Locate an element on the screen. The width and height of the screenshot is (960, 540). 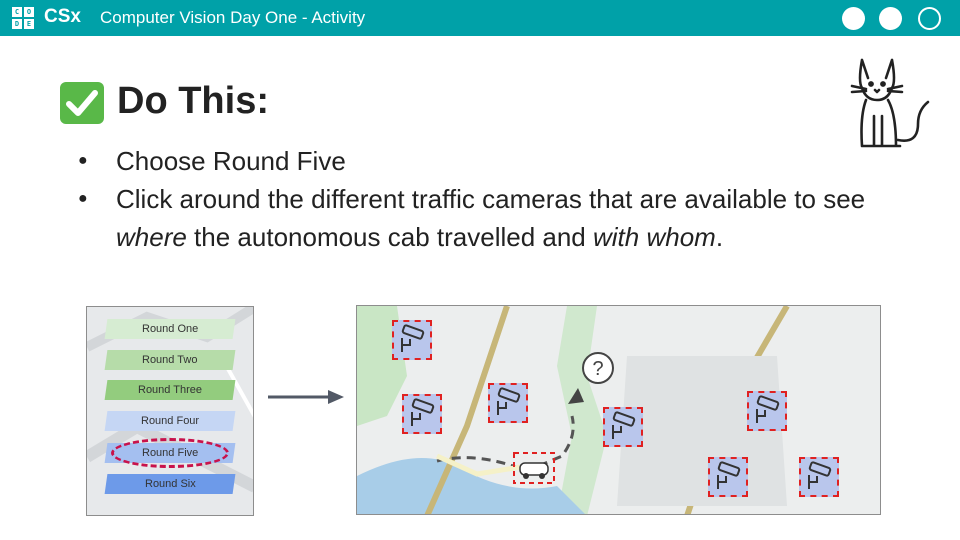
bullet-text: the autonomous cab travelled and is located at coordinates (389, 237).